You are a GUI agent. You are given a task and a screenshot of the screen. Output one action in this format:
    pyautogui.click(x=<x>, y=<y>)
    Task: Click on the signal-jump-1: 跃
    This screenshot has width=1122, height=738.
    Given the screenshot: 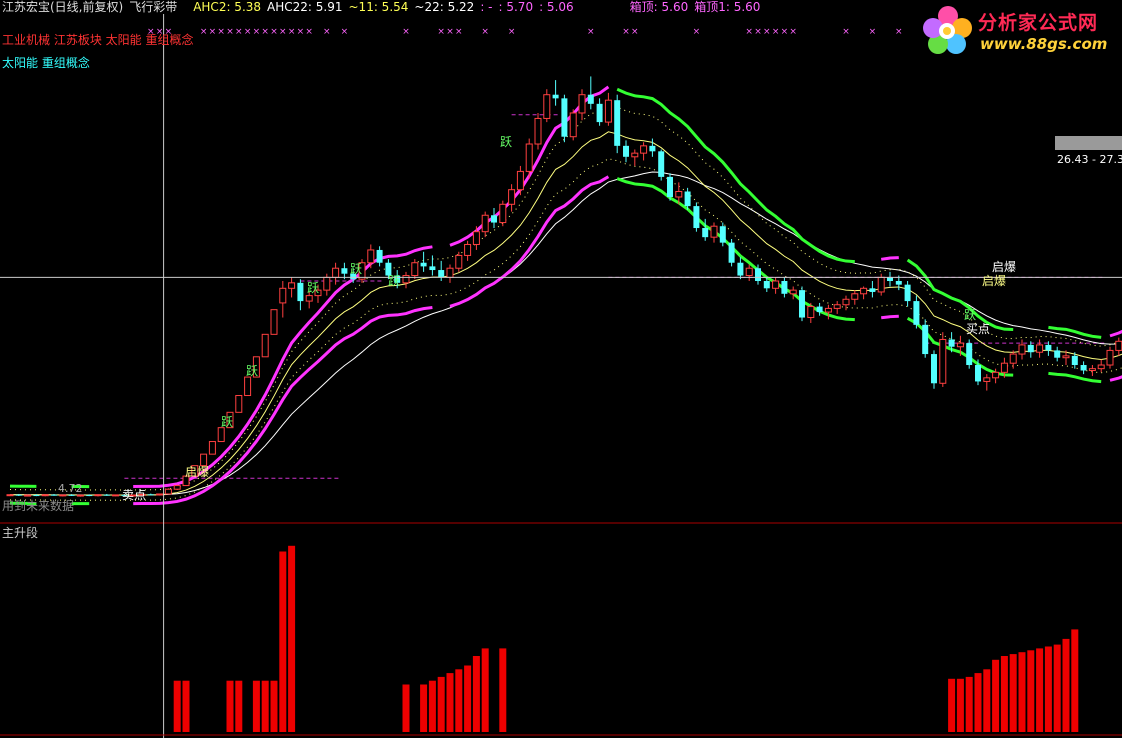 What is the action you would take?
    pyautogui.click(x=227, y=422)
    